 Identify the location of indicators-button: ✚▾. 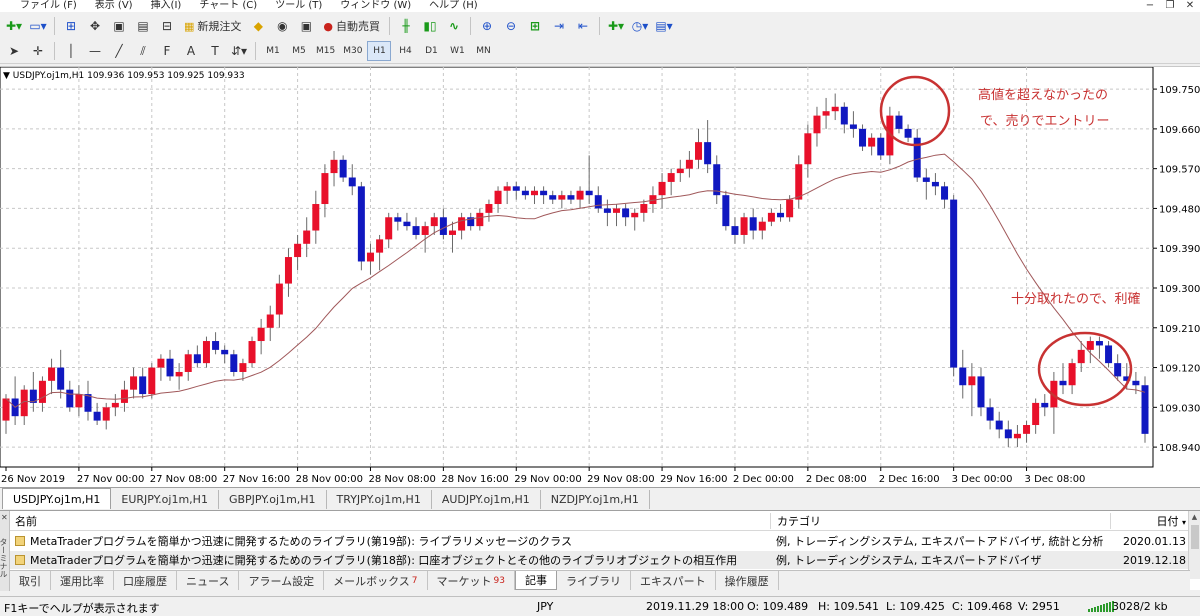
(616, 26).